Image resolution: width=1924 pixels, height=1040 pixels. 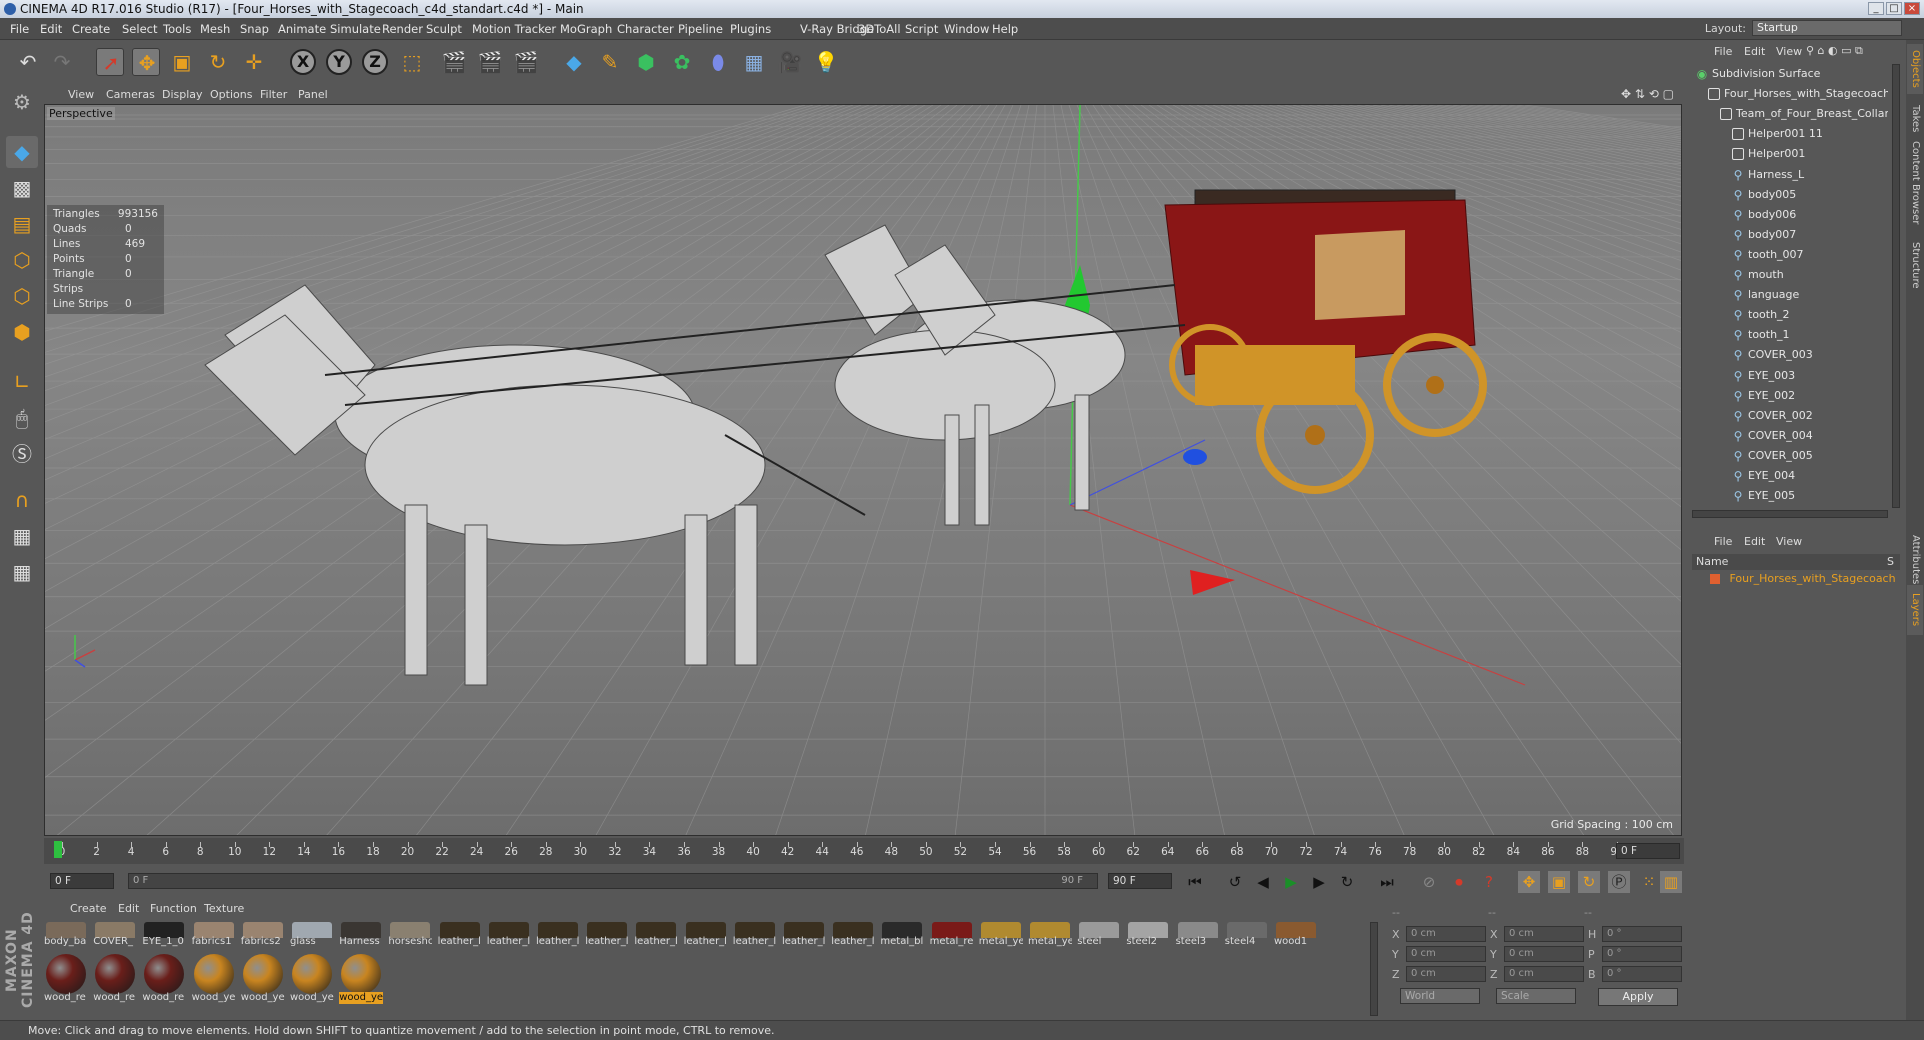 I want to click on scale-dropdown: Scale, so click(x=1536, y=996).